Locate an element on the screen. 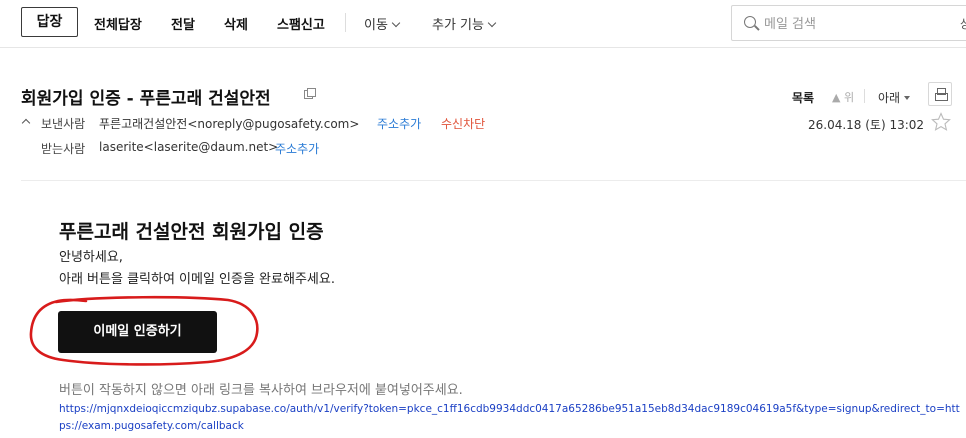 This screenshot has width=966, height=438. mail-search-box: 상세 is located at coordinates (848, 23).